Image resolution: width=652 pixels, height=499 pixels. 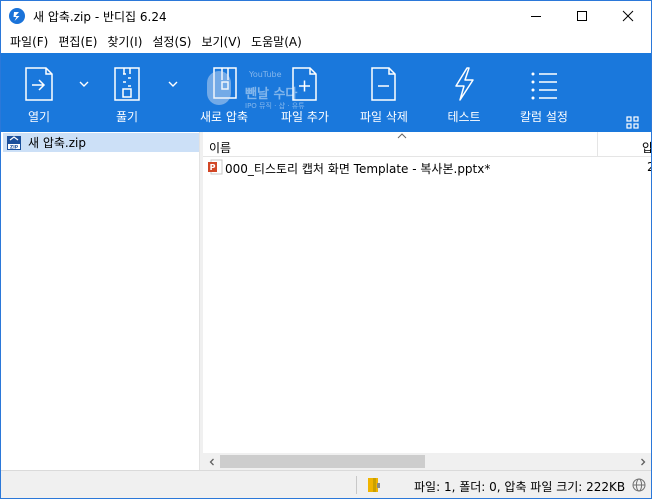 I want to click on chevron-right-icon, so click(x=642, y=461).